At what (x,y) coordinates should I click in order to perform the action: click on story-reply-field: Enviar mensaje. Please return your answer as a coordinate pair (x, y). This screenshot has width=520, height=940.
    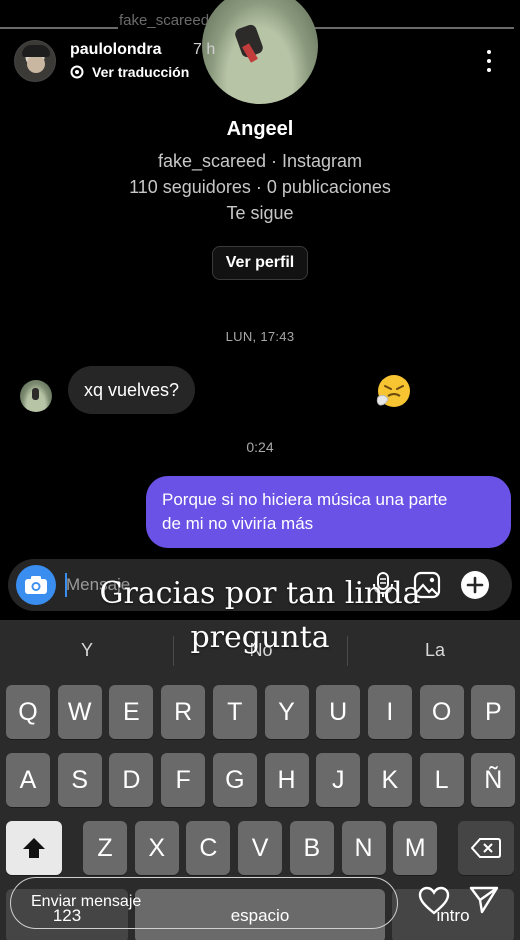
    Looking at the image, I should click on (204, 903).